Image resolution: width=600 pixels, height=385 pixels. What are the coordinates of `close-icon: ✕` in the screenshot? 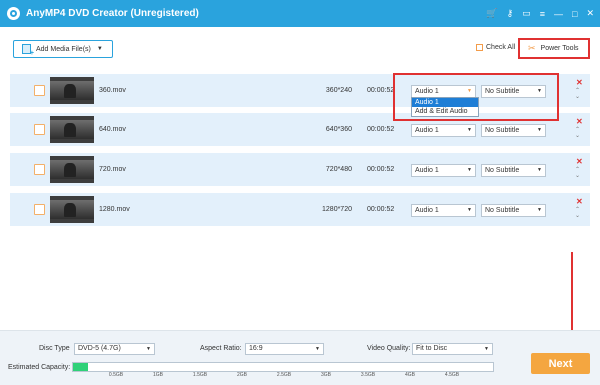 It's located at (590, 13).